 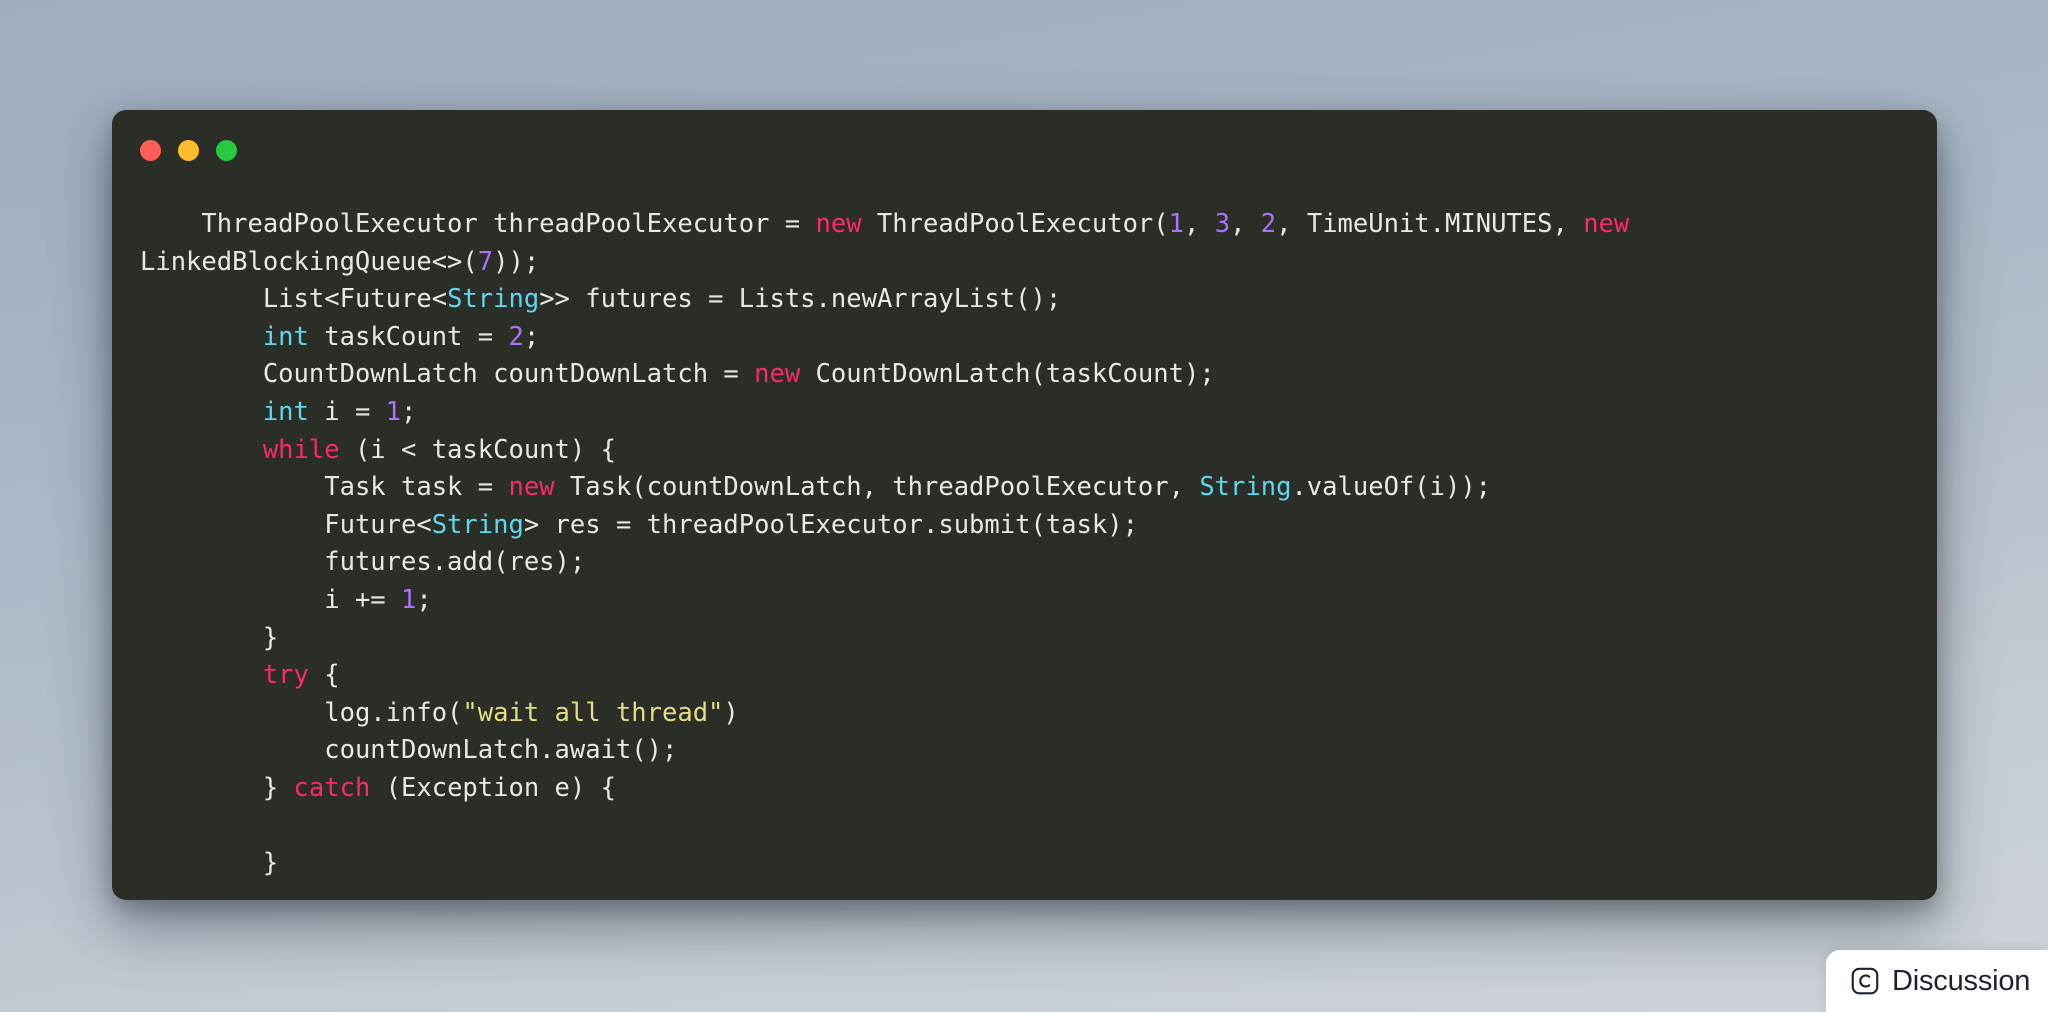 I want to click on discussion-label: Discussion, so click(x=1961, y=980).